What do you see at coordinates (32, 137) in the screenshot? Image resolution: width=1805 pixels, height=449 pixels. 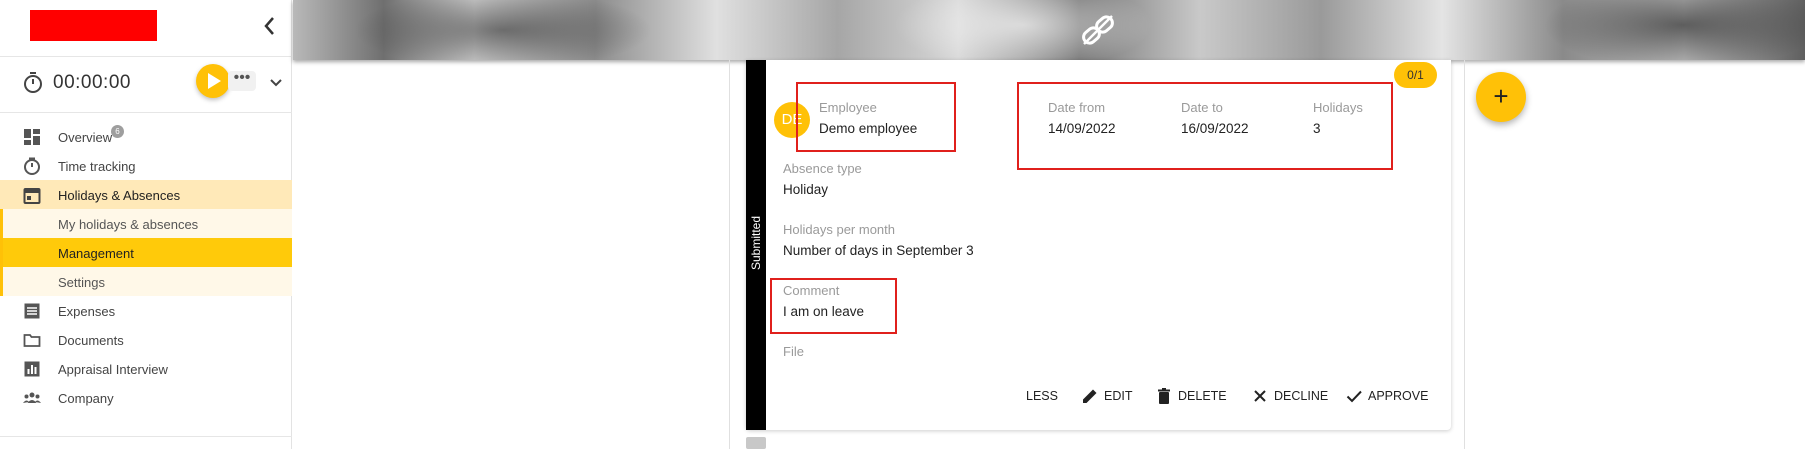 I see `dashboard-icon` at bounding box center [32, 137].